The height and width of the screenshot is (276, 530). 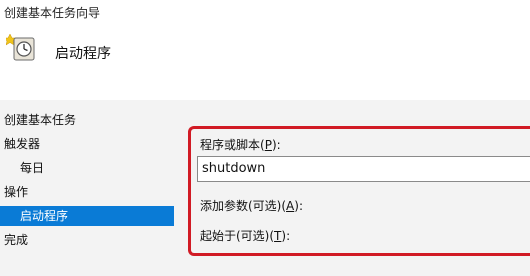 What do you see at coordinates (240, 145) in the screenshot?
I see `program-label: 程序或脚本(P):` at bounding box center [240, 145].